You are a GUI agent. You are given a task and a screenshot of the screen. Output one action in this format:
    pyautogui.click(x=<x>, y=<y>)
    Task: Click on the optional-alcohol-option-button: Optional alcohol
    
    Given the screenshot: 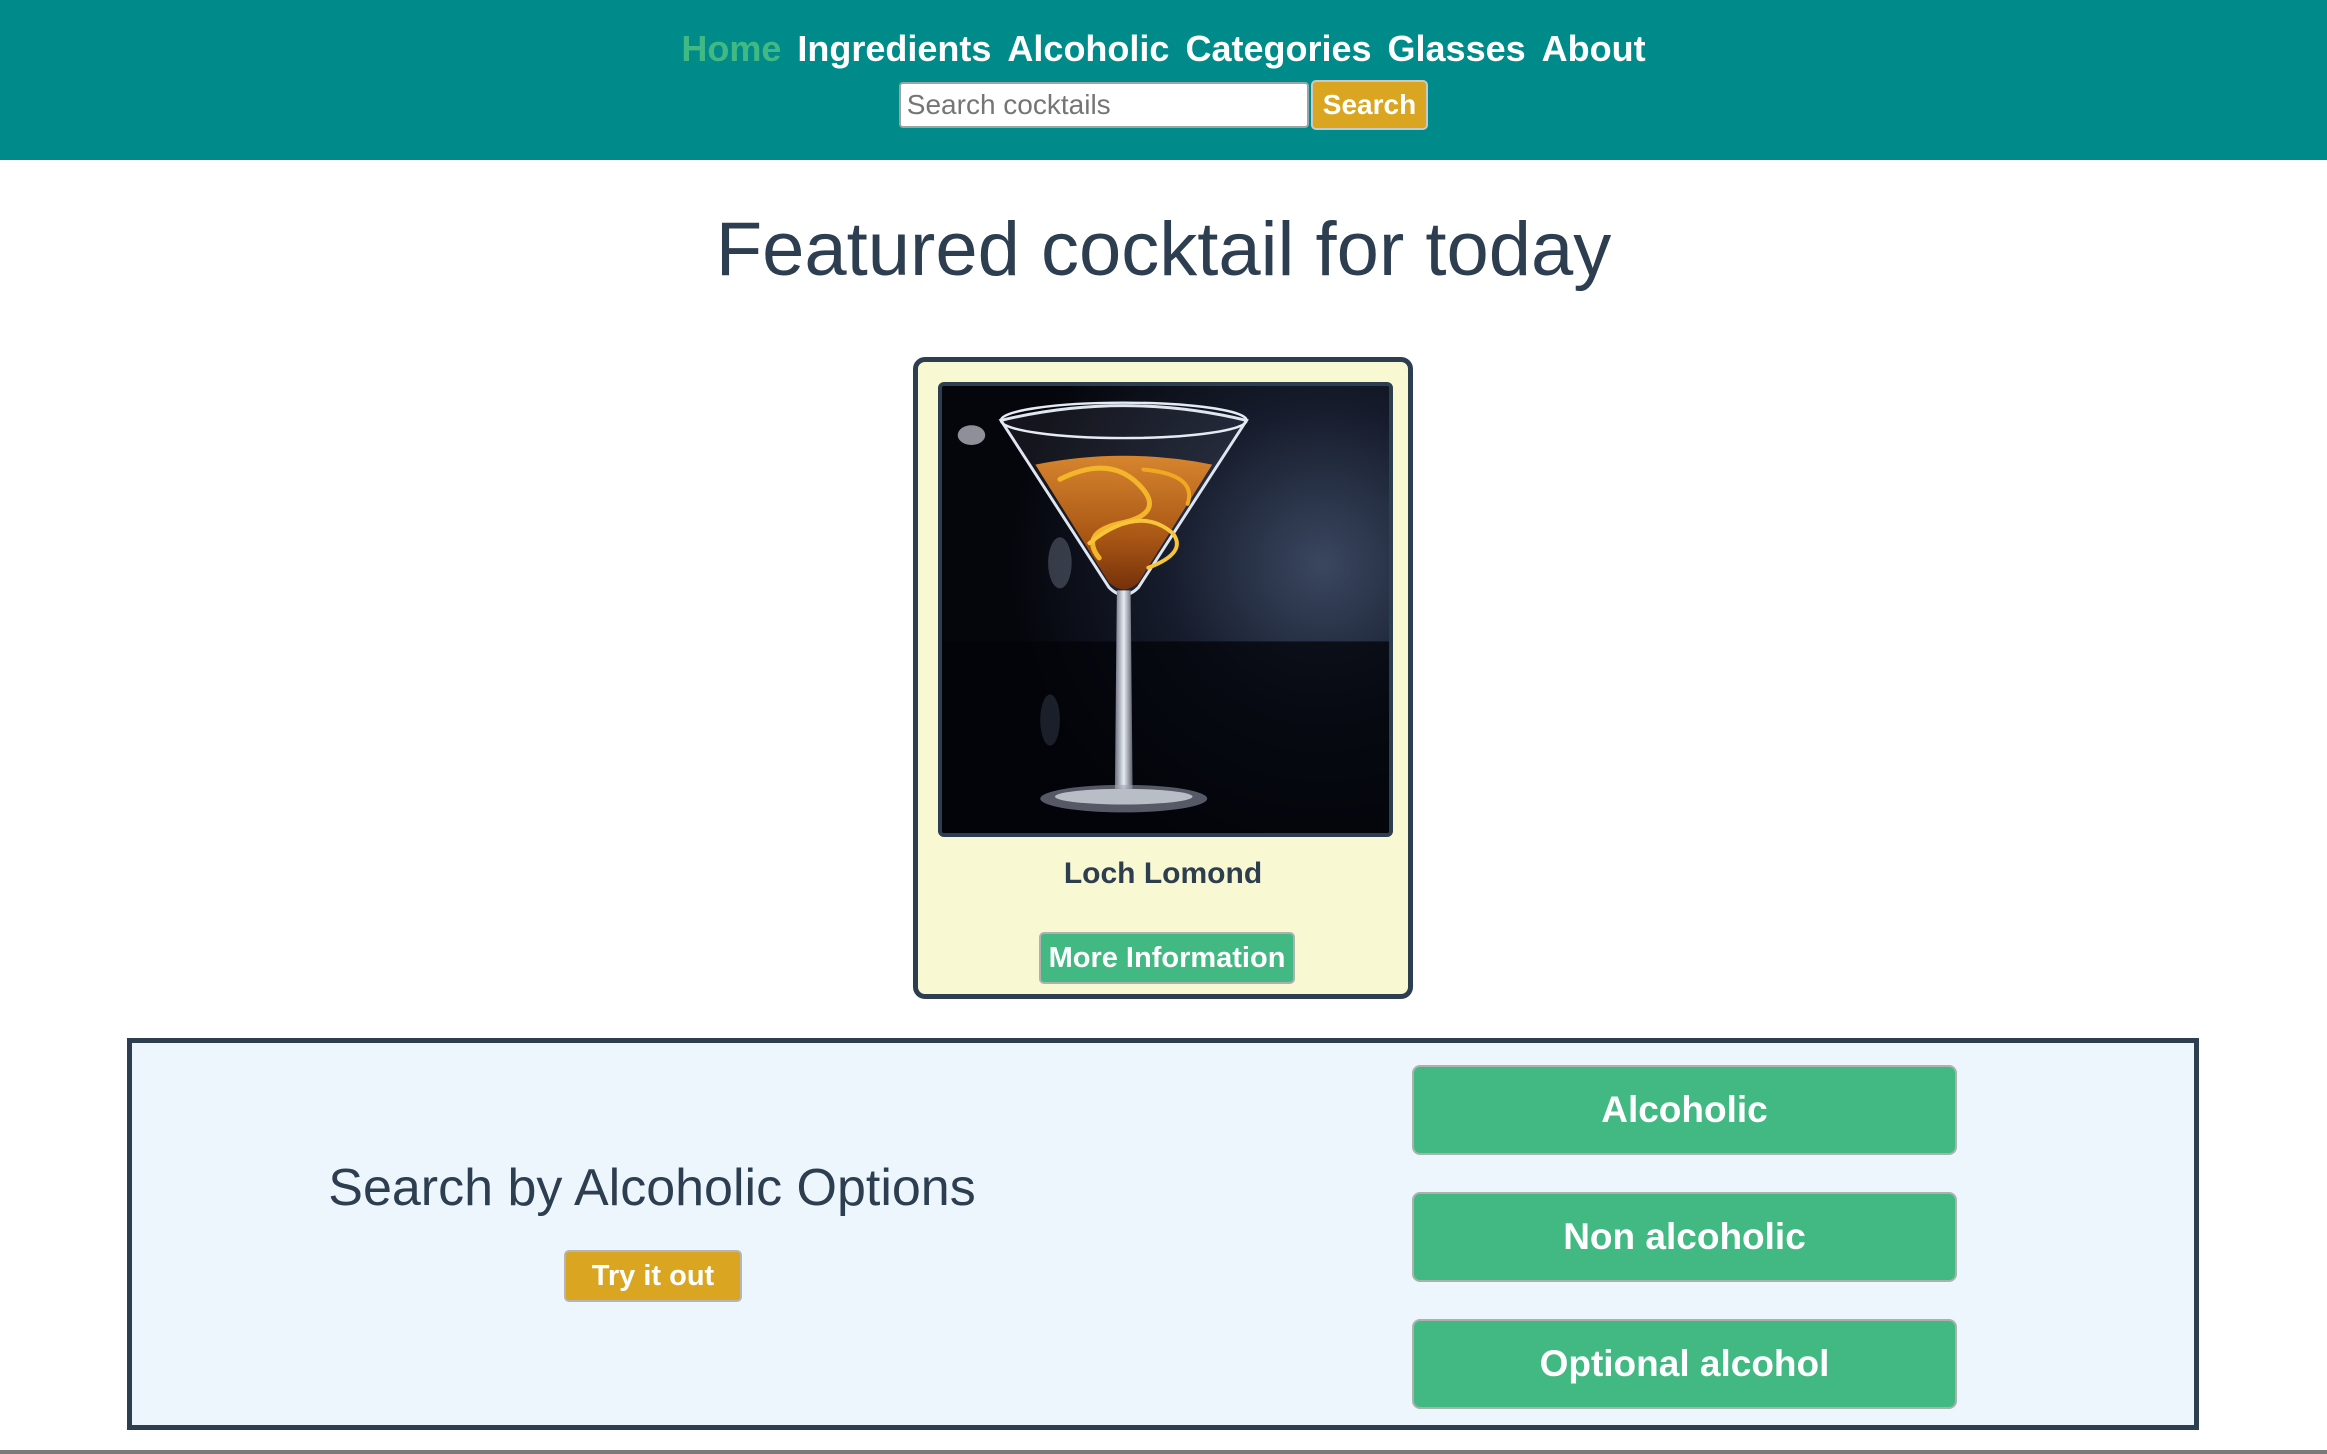 What is the action you would take?
    pyautogui.click(x=1684, y=1364)
    